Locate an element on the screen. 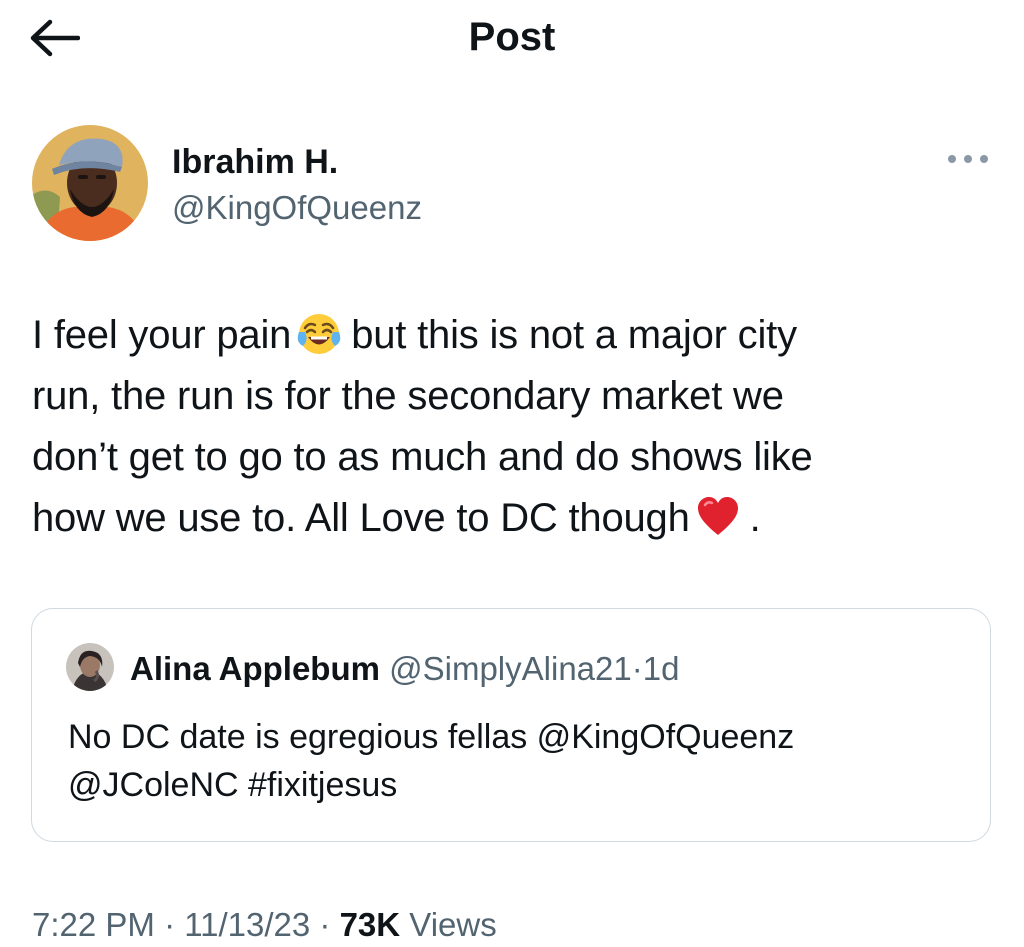 Image resolution: width=1024 pixels, height=947 pixels. top-bar: Post is located at coordinates (512, 40).